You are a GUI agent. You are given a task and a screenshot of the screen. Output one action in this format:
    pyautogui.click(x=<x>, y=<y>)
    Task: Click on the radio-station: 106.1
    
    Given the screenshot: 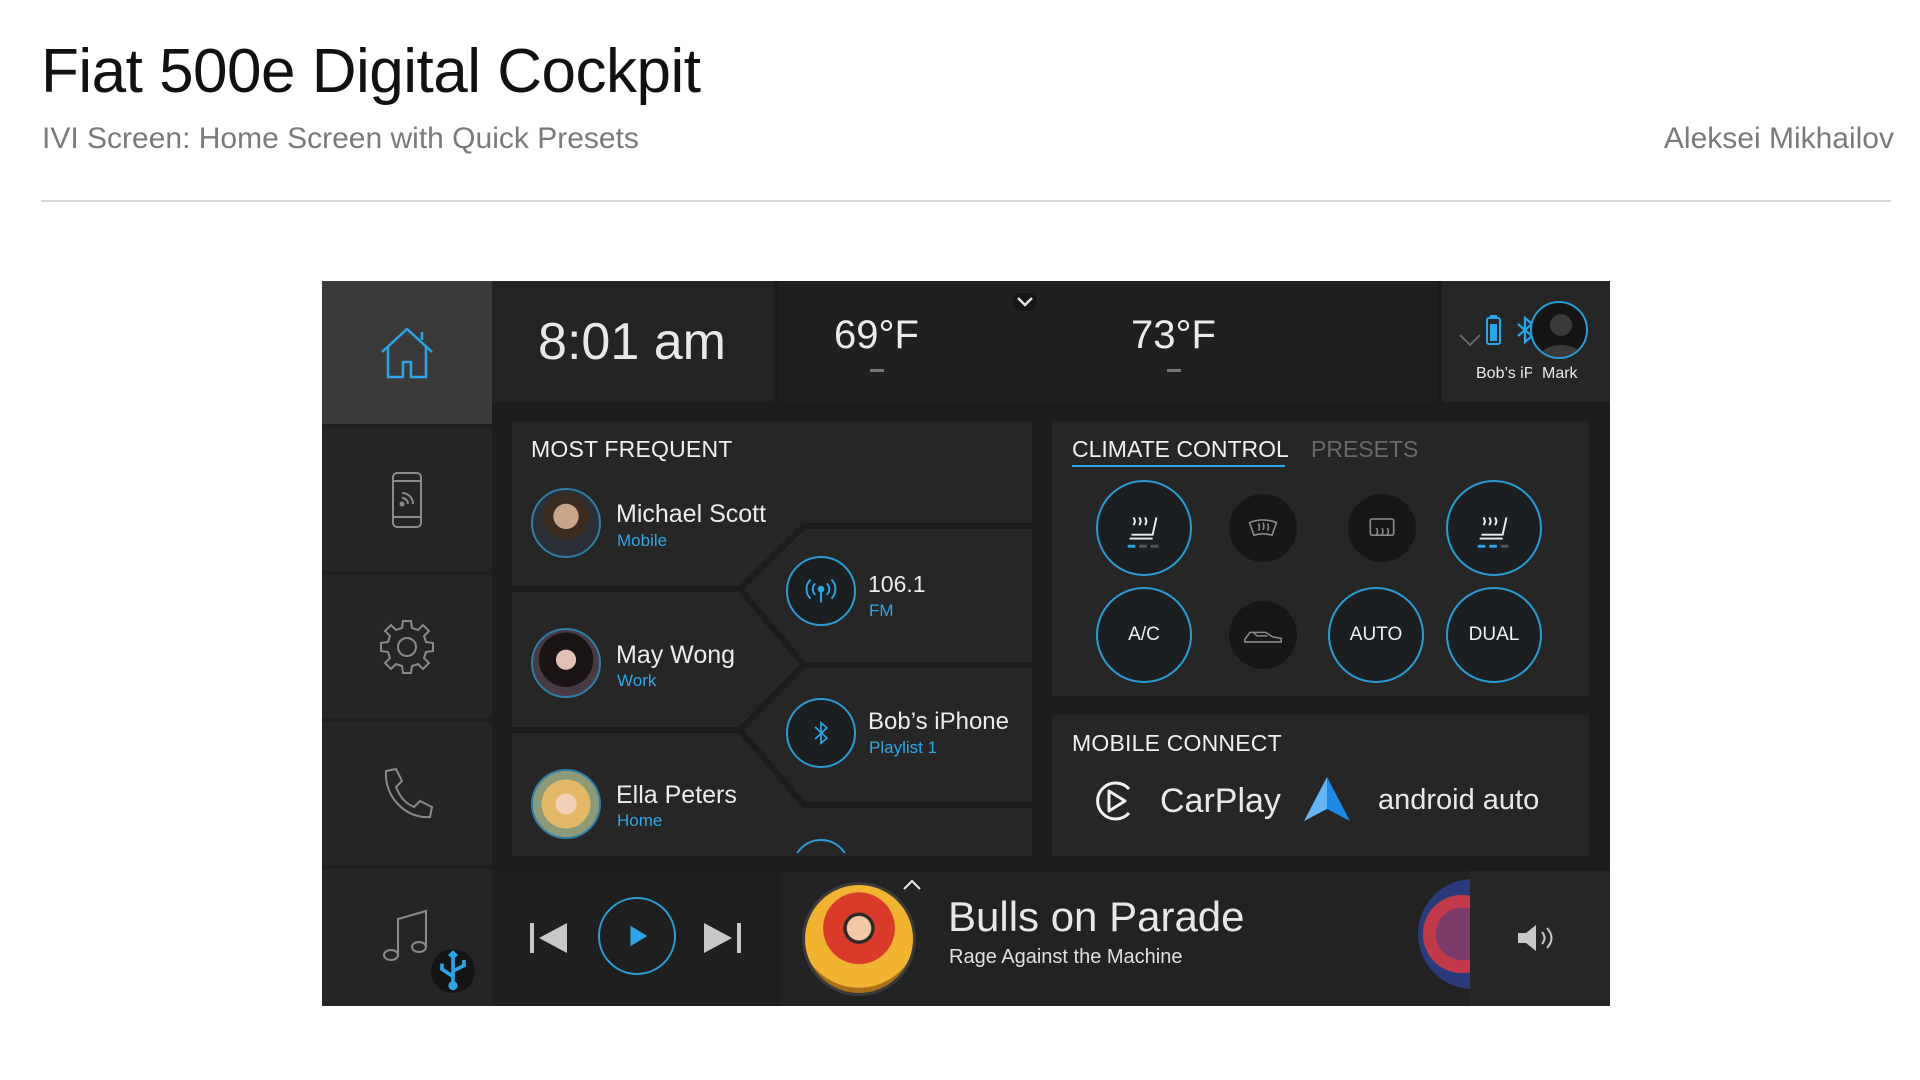 What is the action you would take?
    pyautogui.click(x=897, y=584)
    